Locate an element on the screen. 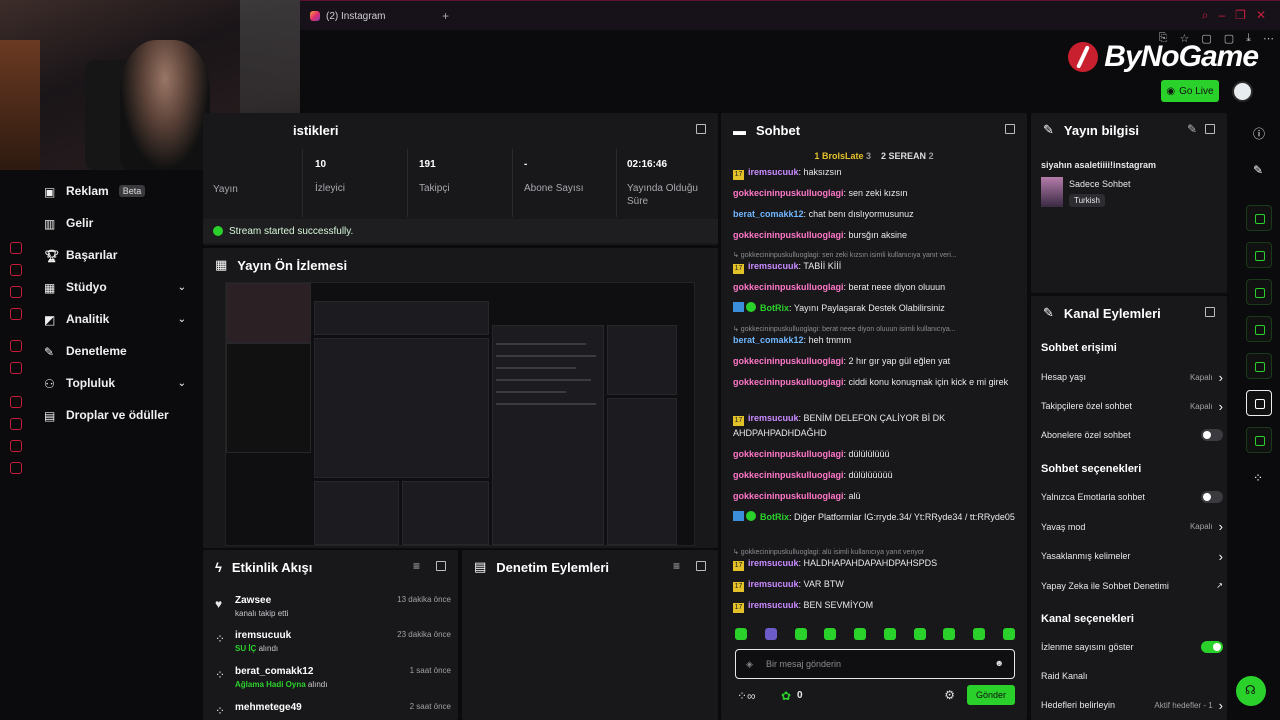 The height and width of the screenshot is (720, 1280). rail-button-wrench is located at coordinates (1259, 440).